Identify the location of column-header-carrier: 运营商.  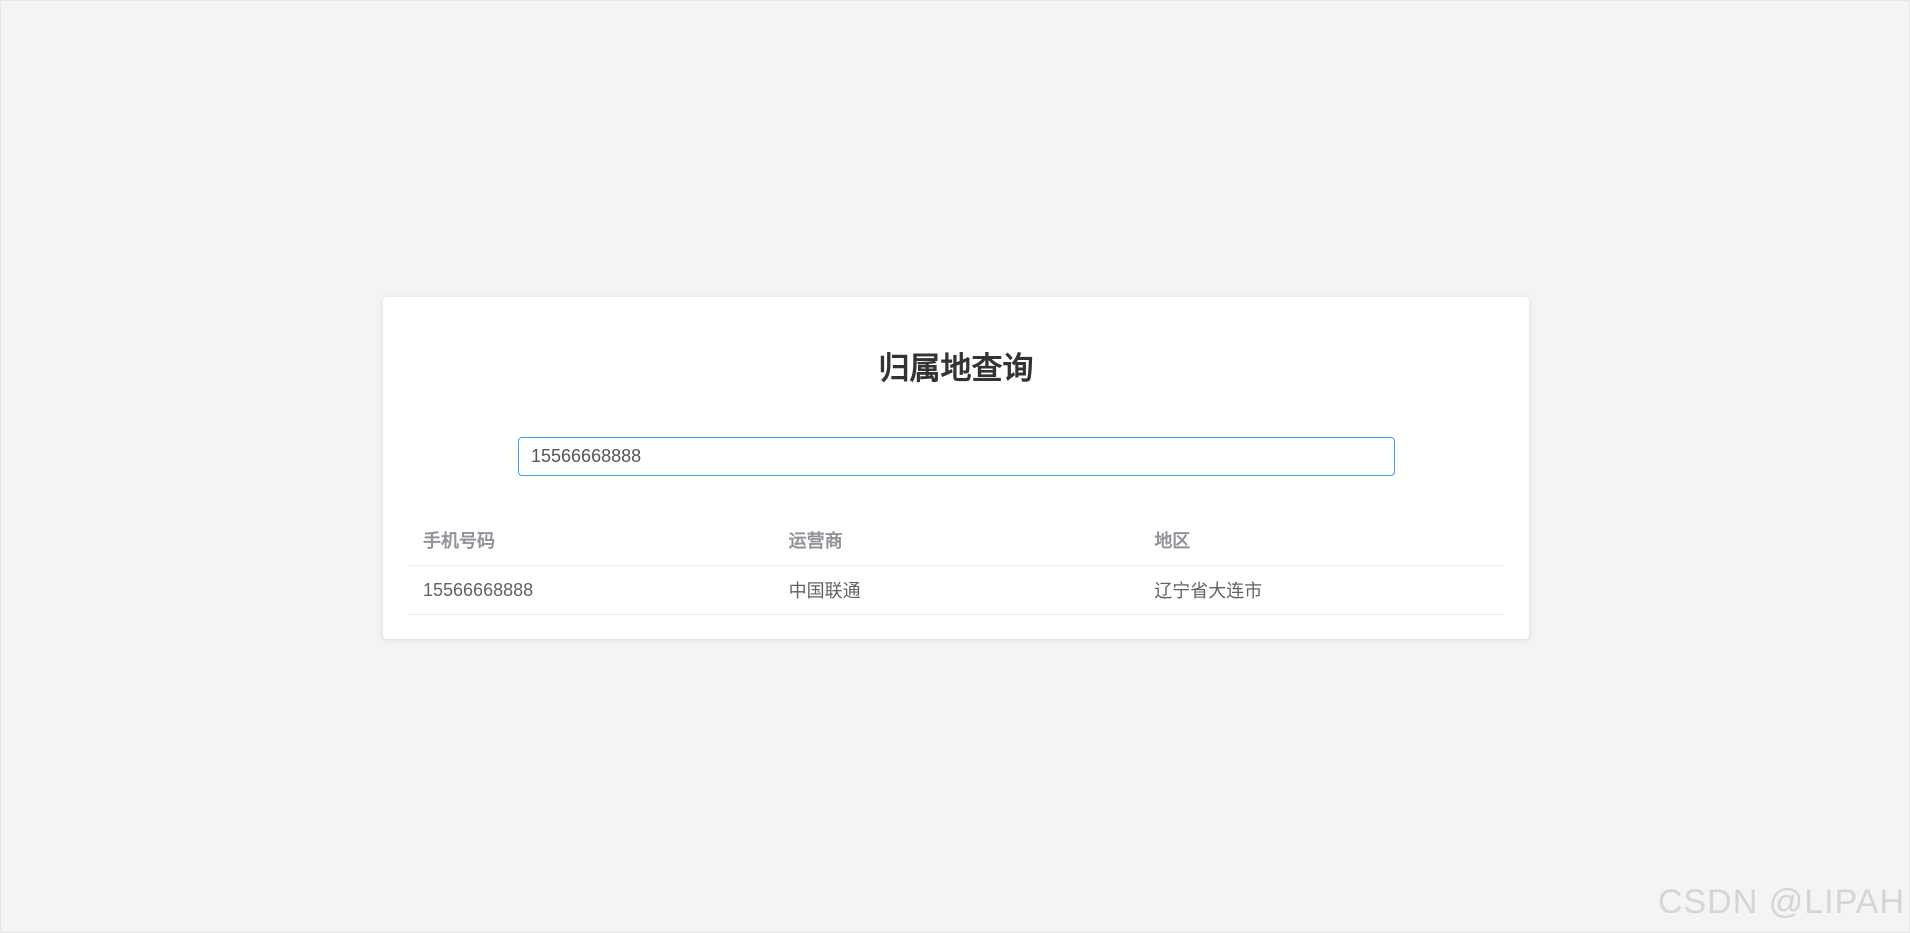
(955, 540).